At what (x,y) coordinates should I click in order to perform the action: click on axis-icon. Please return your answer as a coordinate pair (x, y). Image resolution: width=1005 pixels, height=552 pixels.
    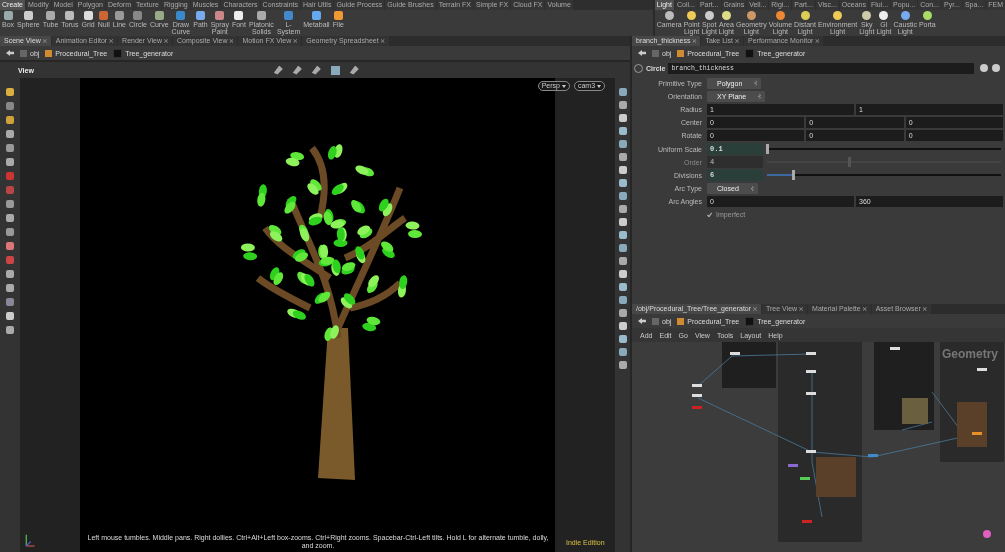
    Looking at the image, I should click on (30, 540).